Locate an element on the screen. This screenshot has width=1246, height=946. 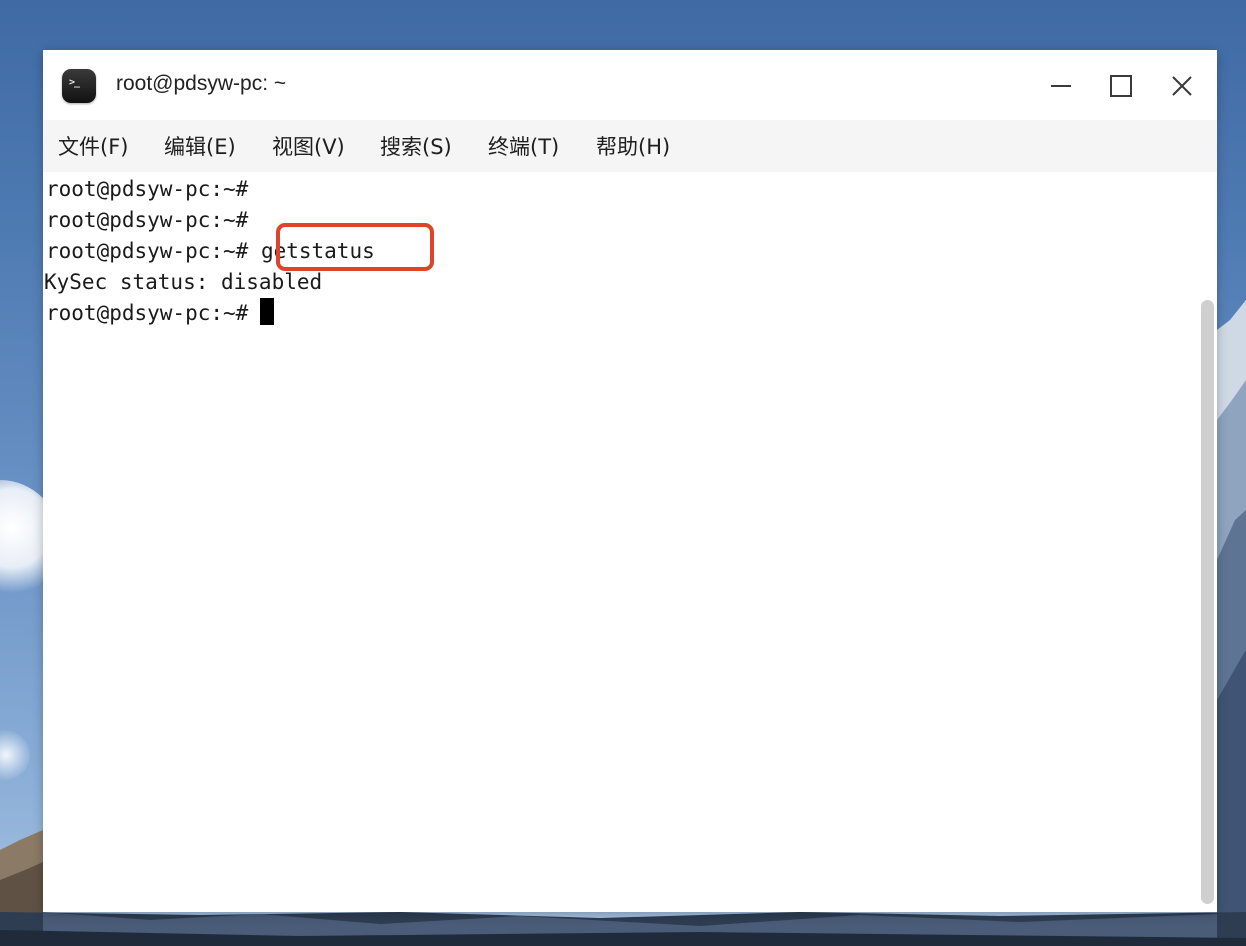
menu-file: 文件(F) is located at coordinates (93, 147).